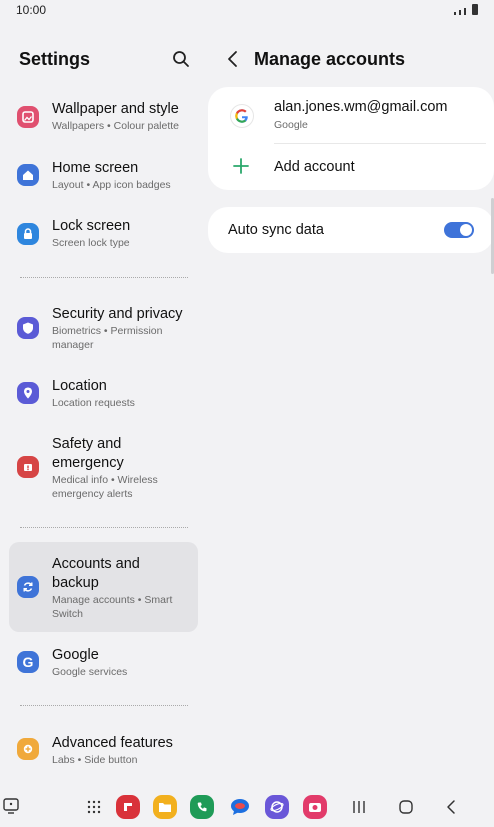 The image size is (494, 827). What do you see at coordinates (28, 587) in the screenshot?
I see `sync-icon` at bounding box center [28, 587].